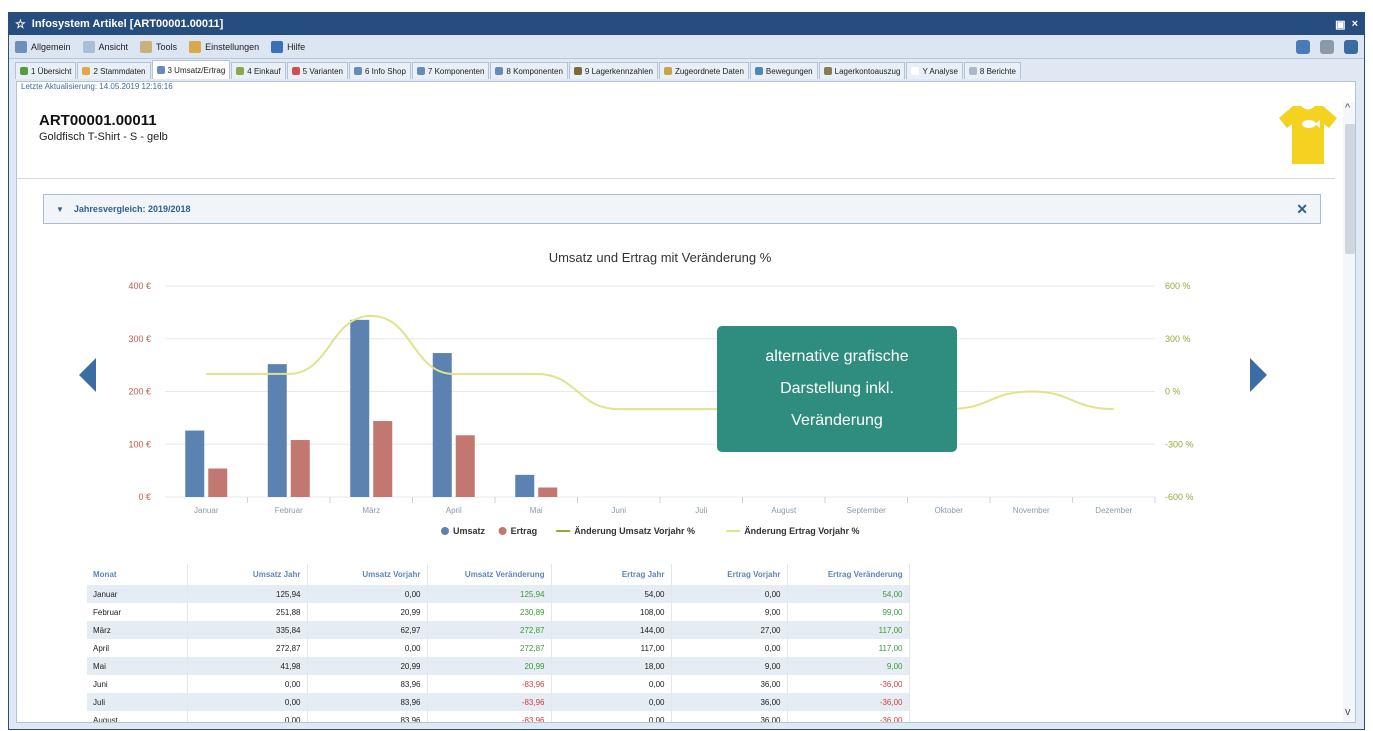 Image resolution: width=1373 pixels, height=731 pixels. I want to click on legend-label: Änderung Ertrag Vorjahr %, so click(801, 531).